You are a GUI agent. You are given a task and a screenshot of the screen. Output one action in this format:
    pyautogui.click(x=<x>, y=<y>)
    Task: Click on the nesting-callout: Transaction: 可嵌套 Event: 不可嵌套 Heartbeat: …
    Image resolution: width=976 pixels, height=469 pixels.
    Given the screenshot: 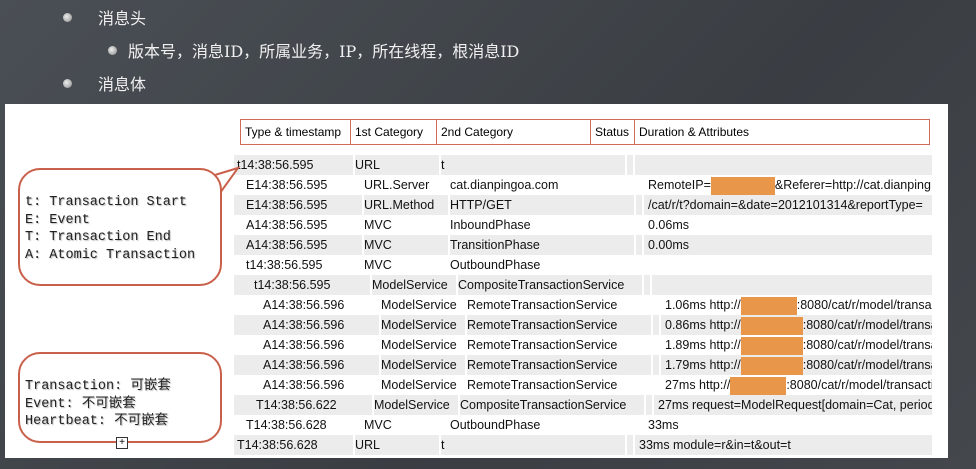 What is the action you would take?
    pyautogui.click(x=120, y=397)
    